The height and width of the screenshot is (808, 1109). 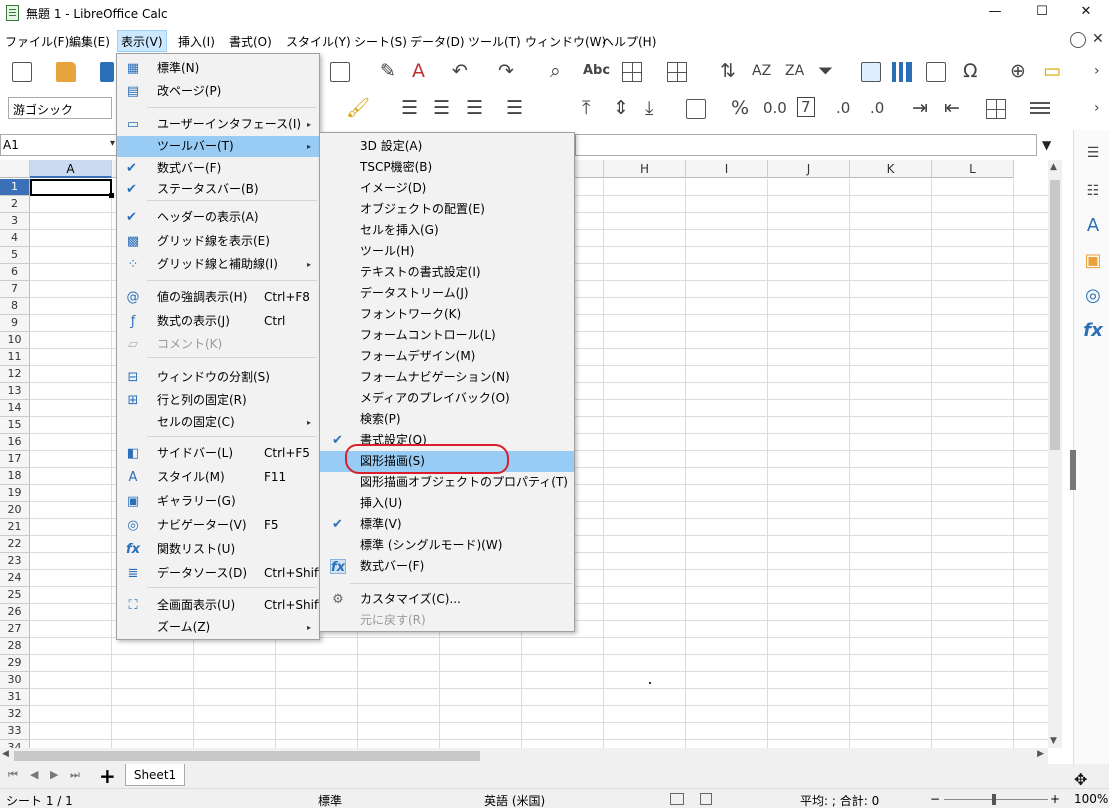 What do you see at coordinates (935, 799) in the screenshot?
I see `zoom-out-button: −` at bounding box center [935, 799].